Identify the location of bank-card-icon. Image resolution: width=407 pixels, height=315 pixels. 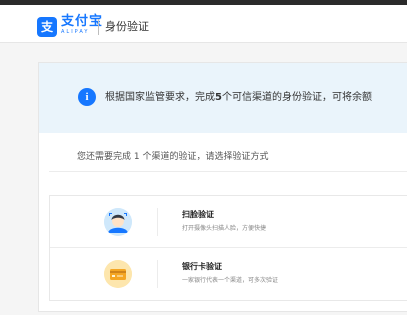
(118, 274).